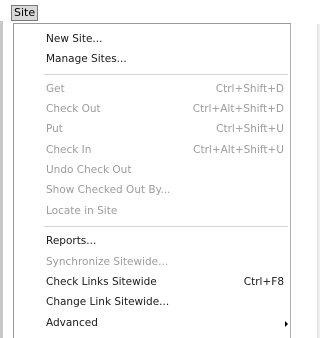 The width and height of the screenshot is (320, 338). I want to click on site-menu-title: Site, so click(25, 13).